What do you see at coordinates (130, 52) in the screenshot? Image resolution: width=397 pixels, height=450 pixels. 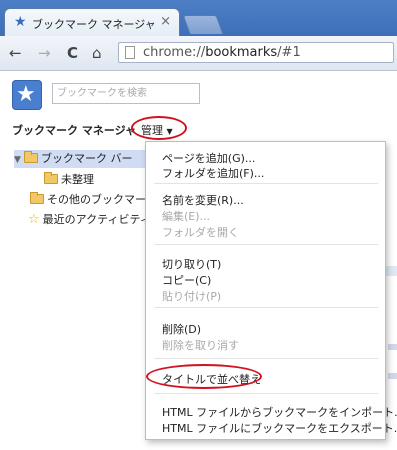 I see `page-icon` at bounding box center [130, 52].